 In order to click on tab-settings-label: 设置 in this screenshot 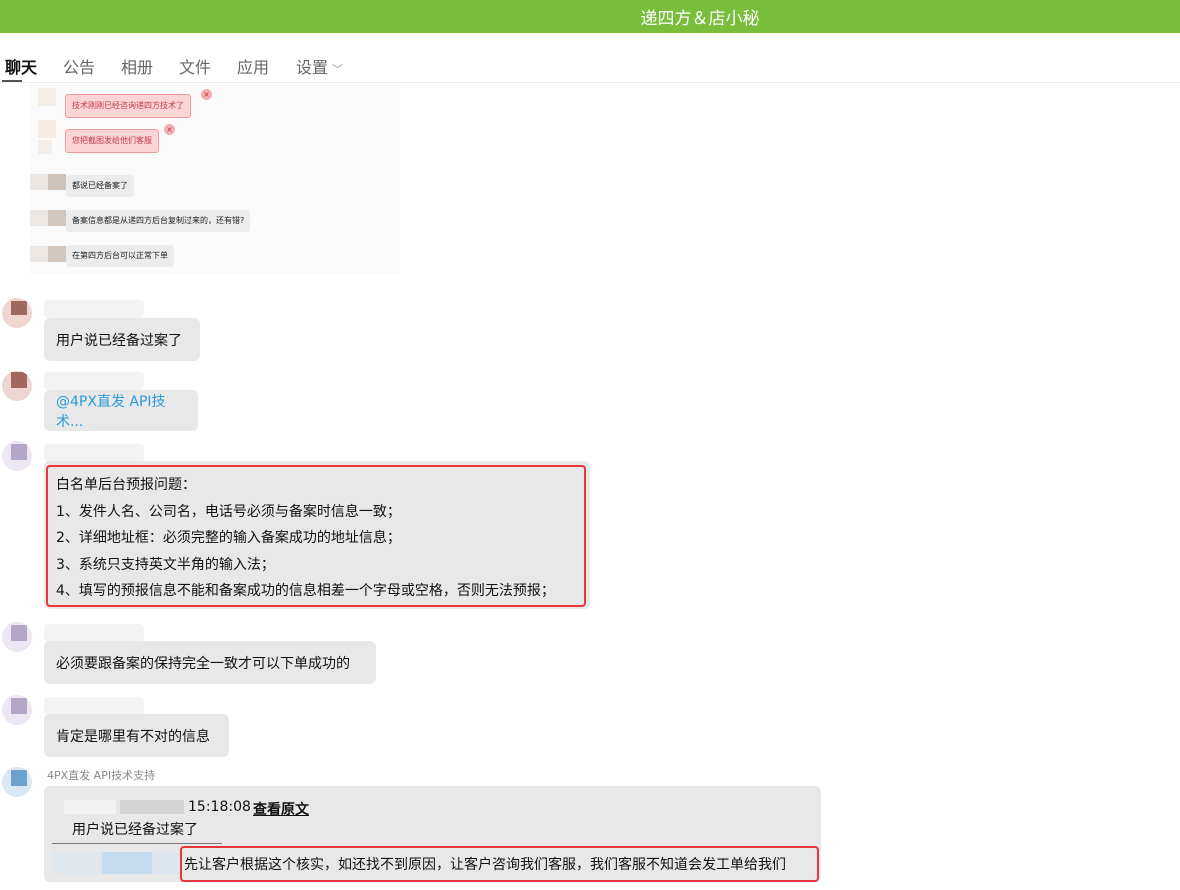, I will do `click(312, 67)`.